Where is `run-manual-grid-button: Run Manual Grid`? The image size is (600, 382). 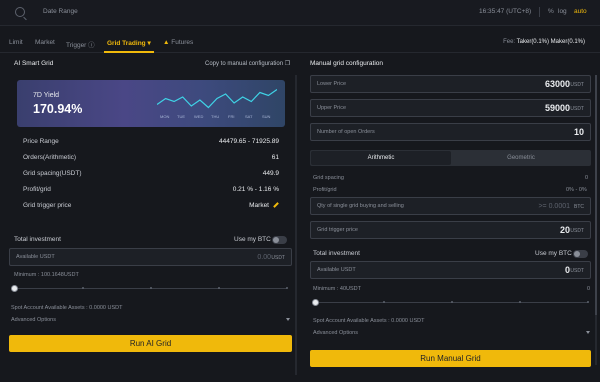 run-manual-grid-button: Run Manual Grid is located at coordinates (450, 358).